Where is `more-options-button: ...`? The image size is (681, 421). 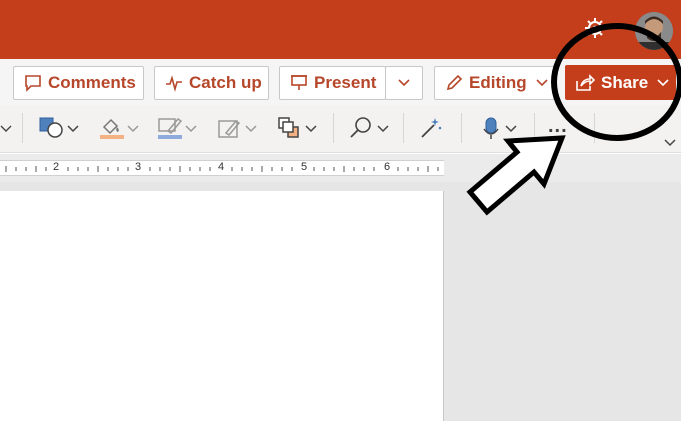
more-options-button: ... is located at coordinates (564, 127).